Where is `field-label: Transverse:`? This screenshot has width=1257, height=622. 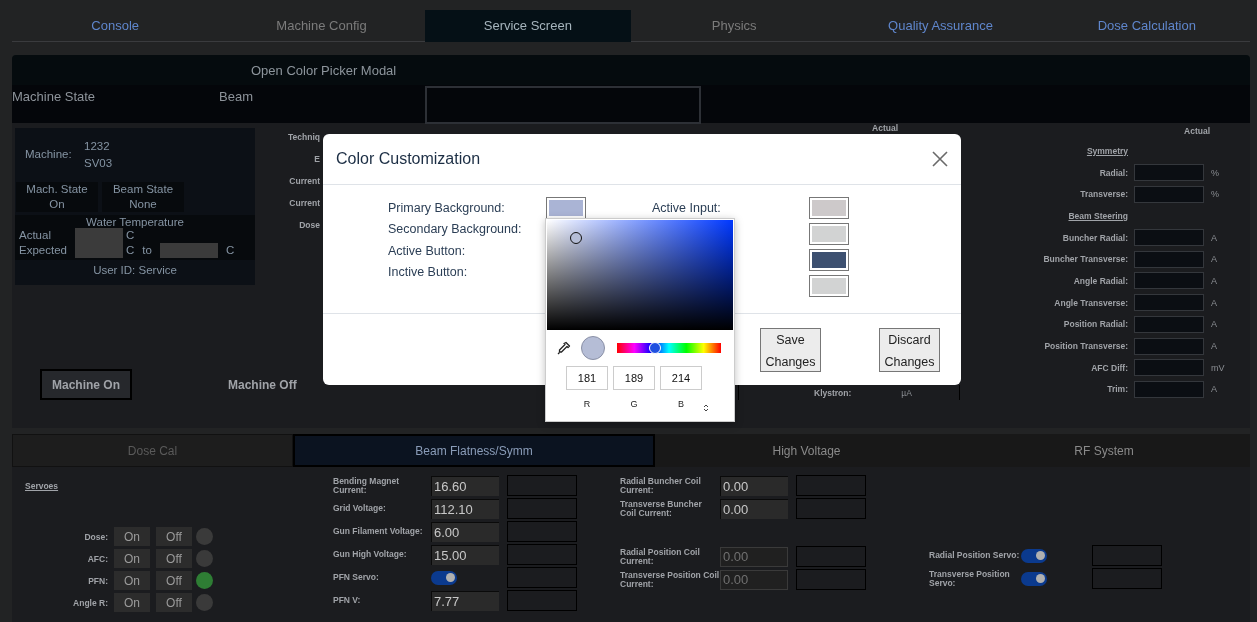 field-label: Transverse: is located at coordinates (1103, 194).